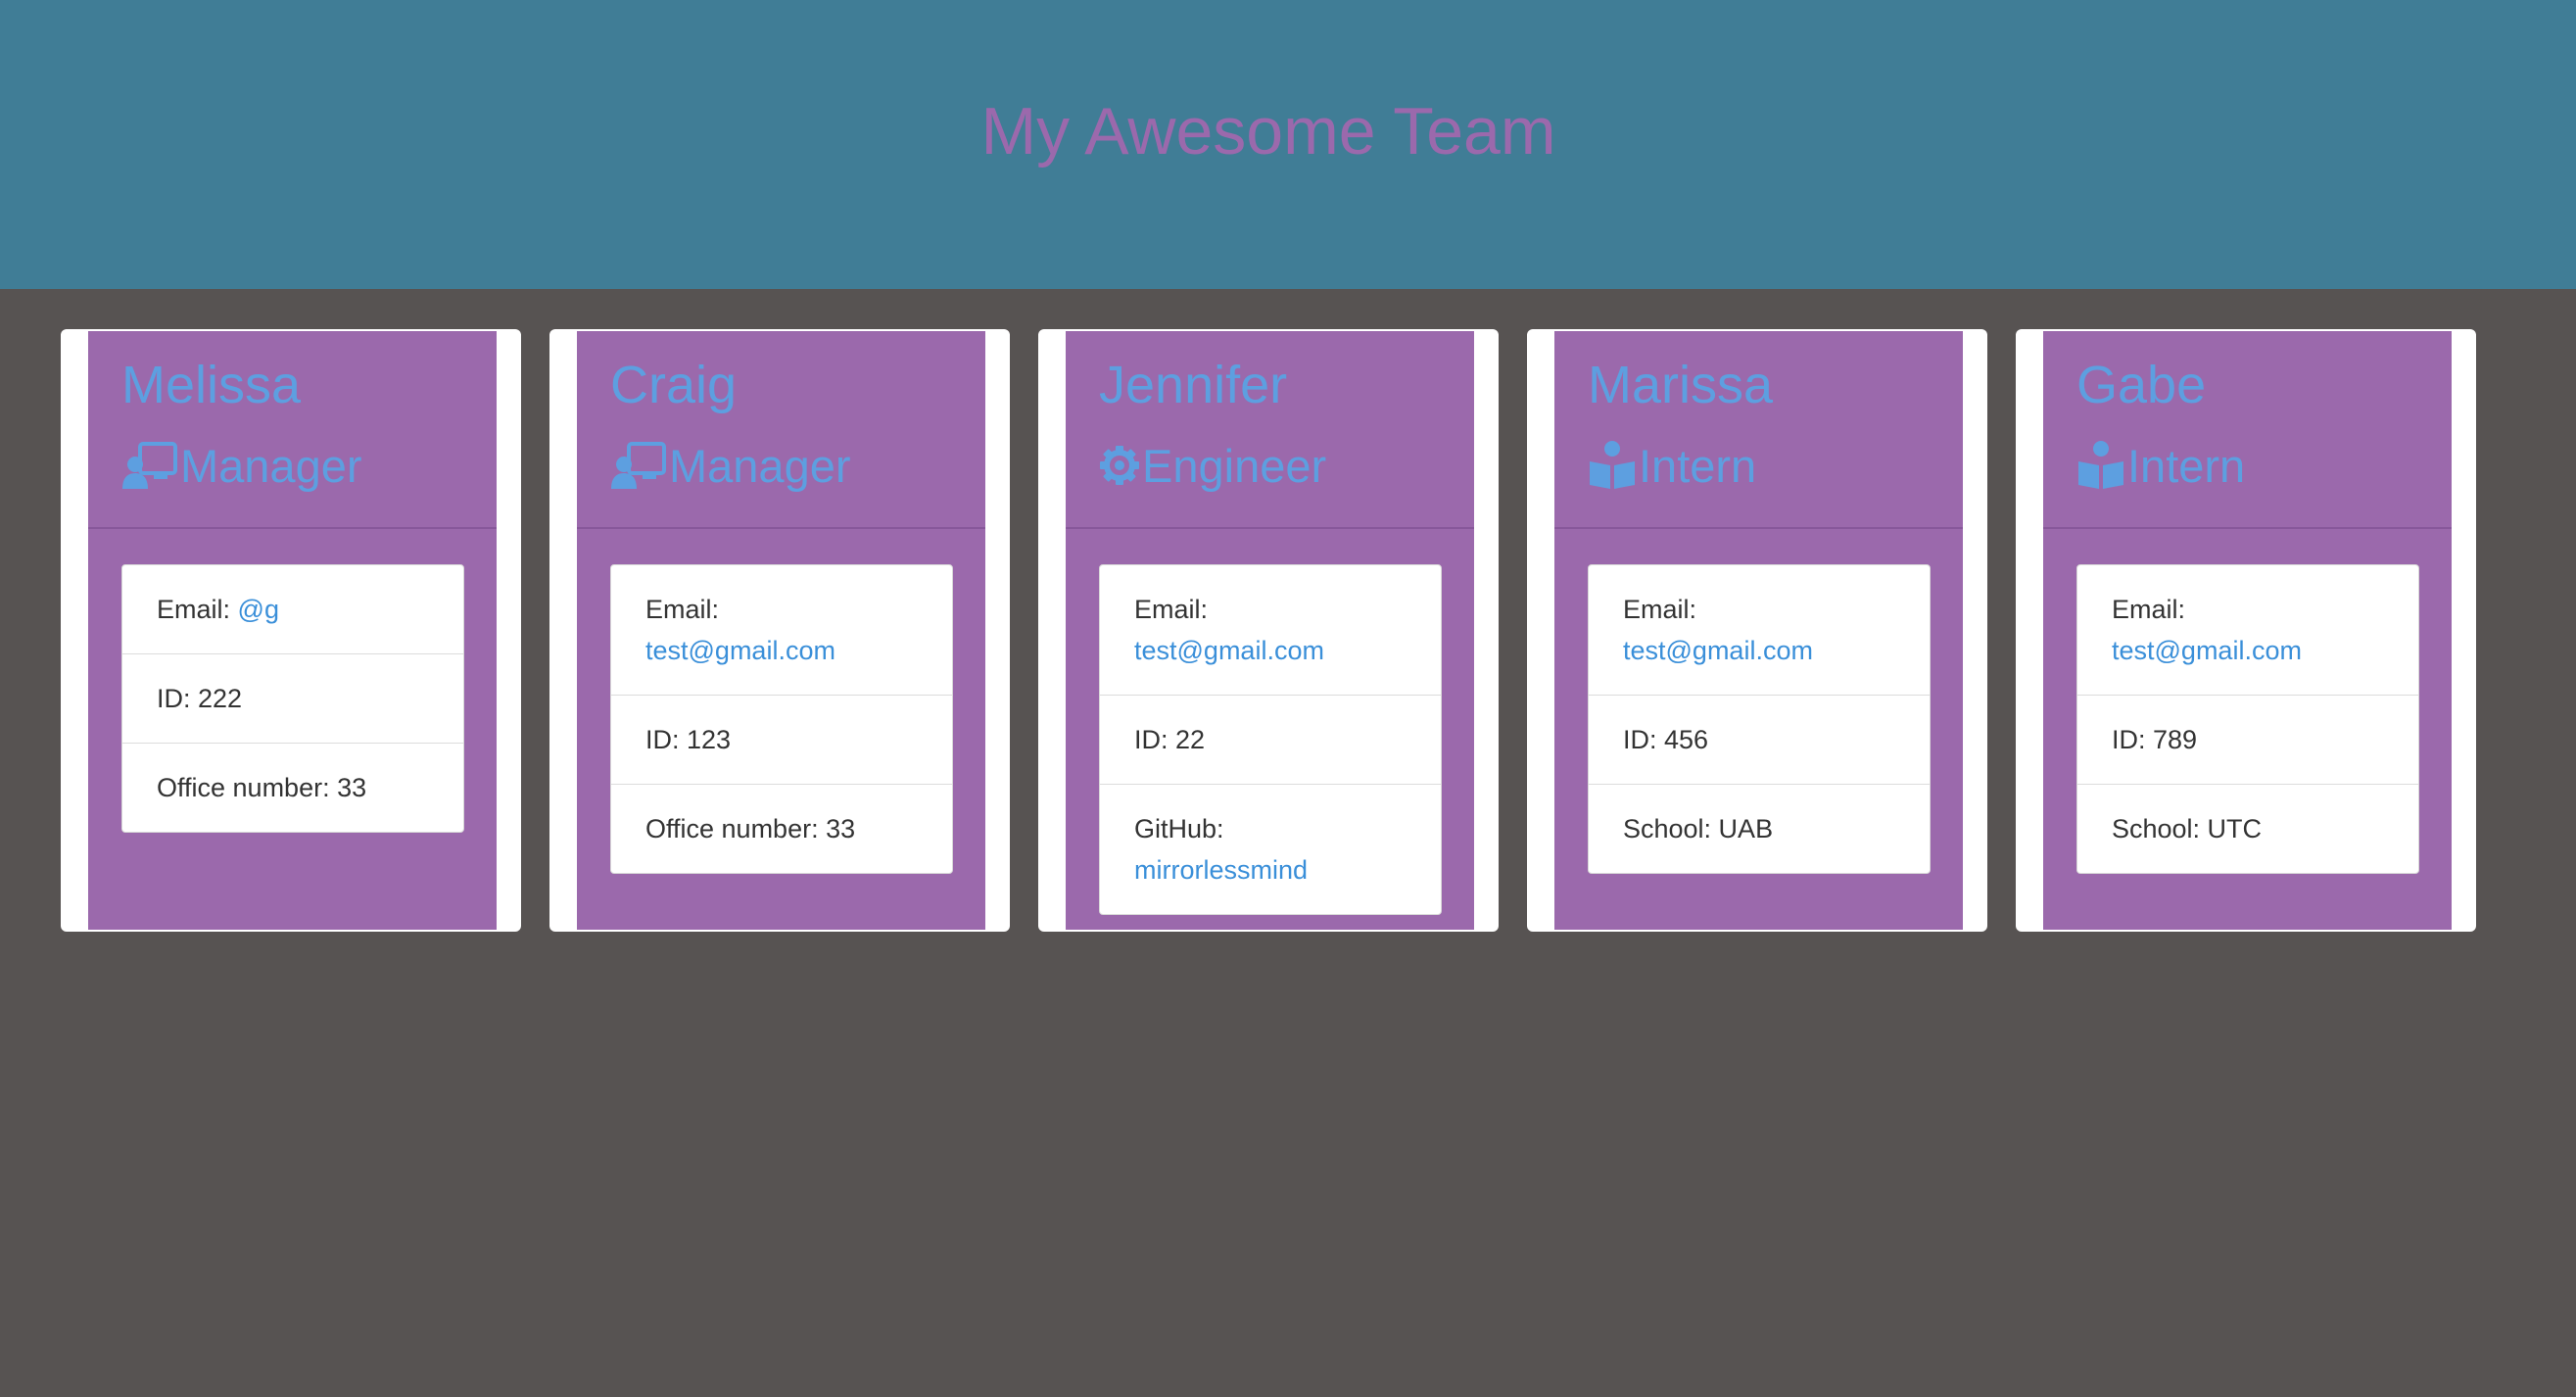 This screenshot has width=2576, height=1397. Describe the element at coordinates (1179, 828) in the screenshot. I see `github-label: GitHub:` at that location.